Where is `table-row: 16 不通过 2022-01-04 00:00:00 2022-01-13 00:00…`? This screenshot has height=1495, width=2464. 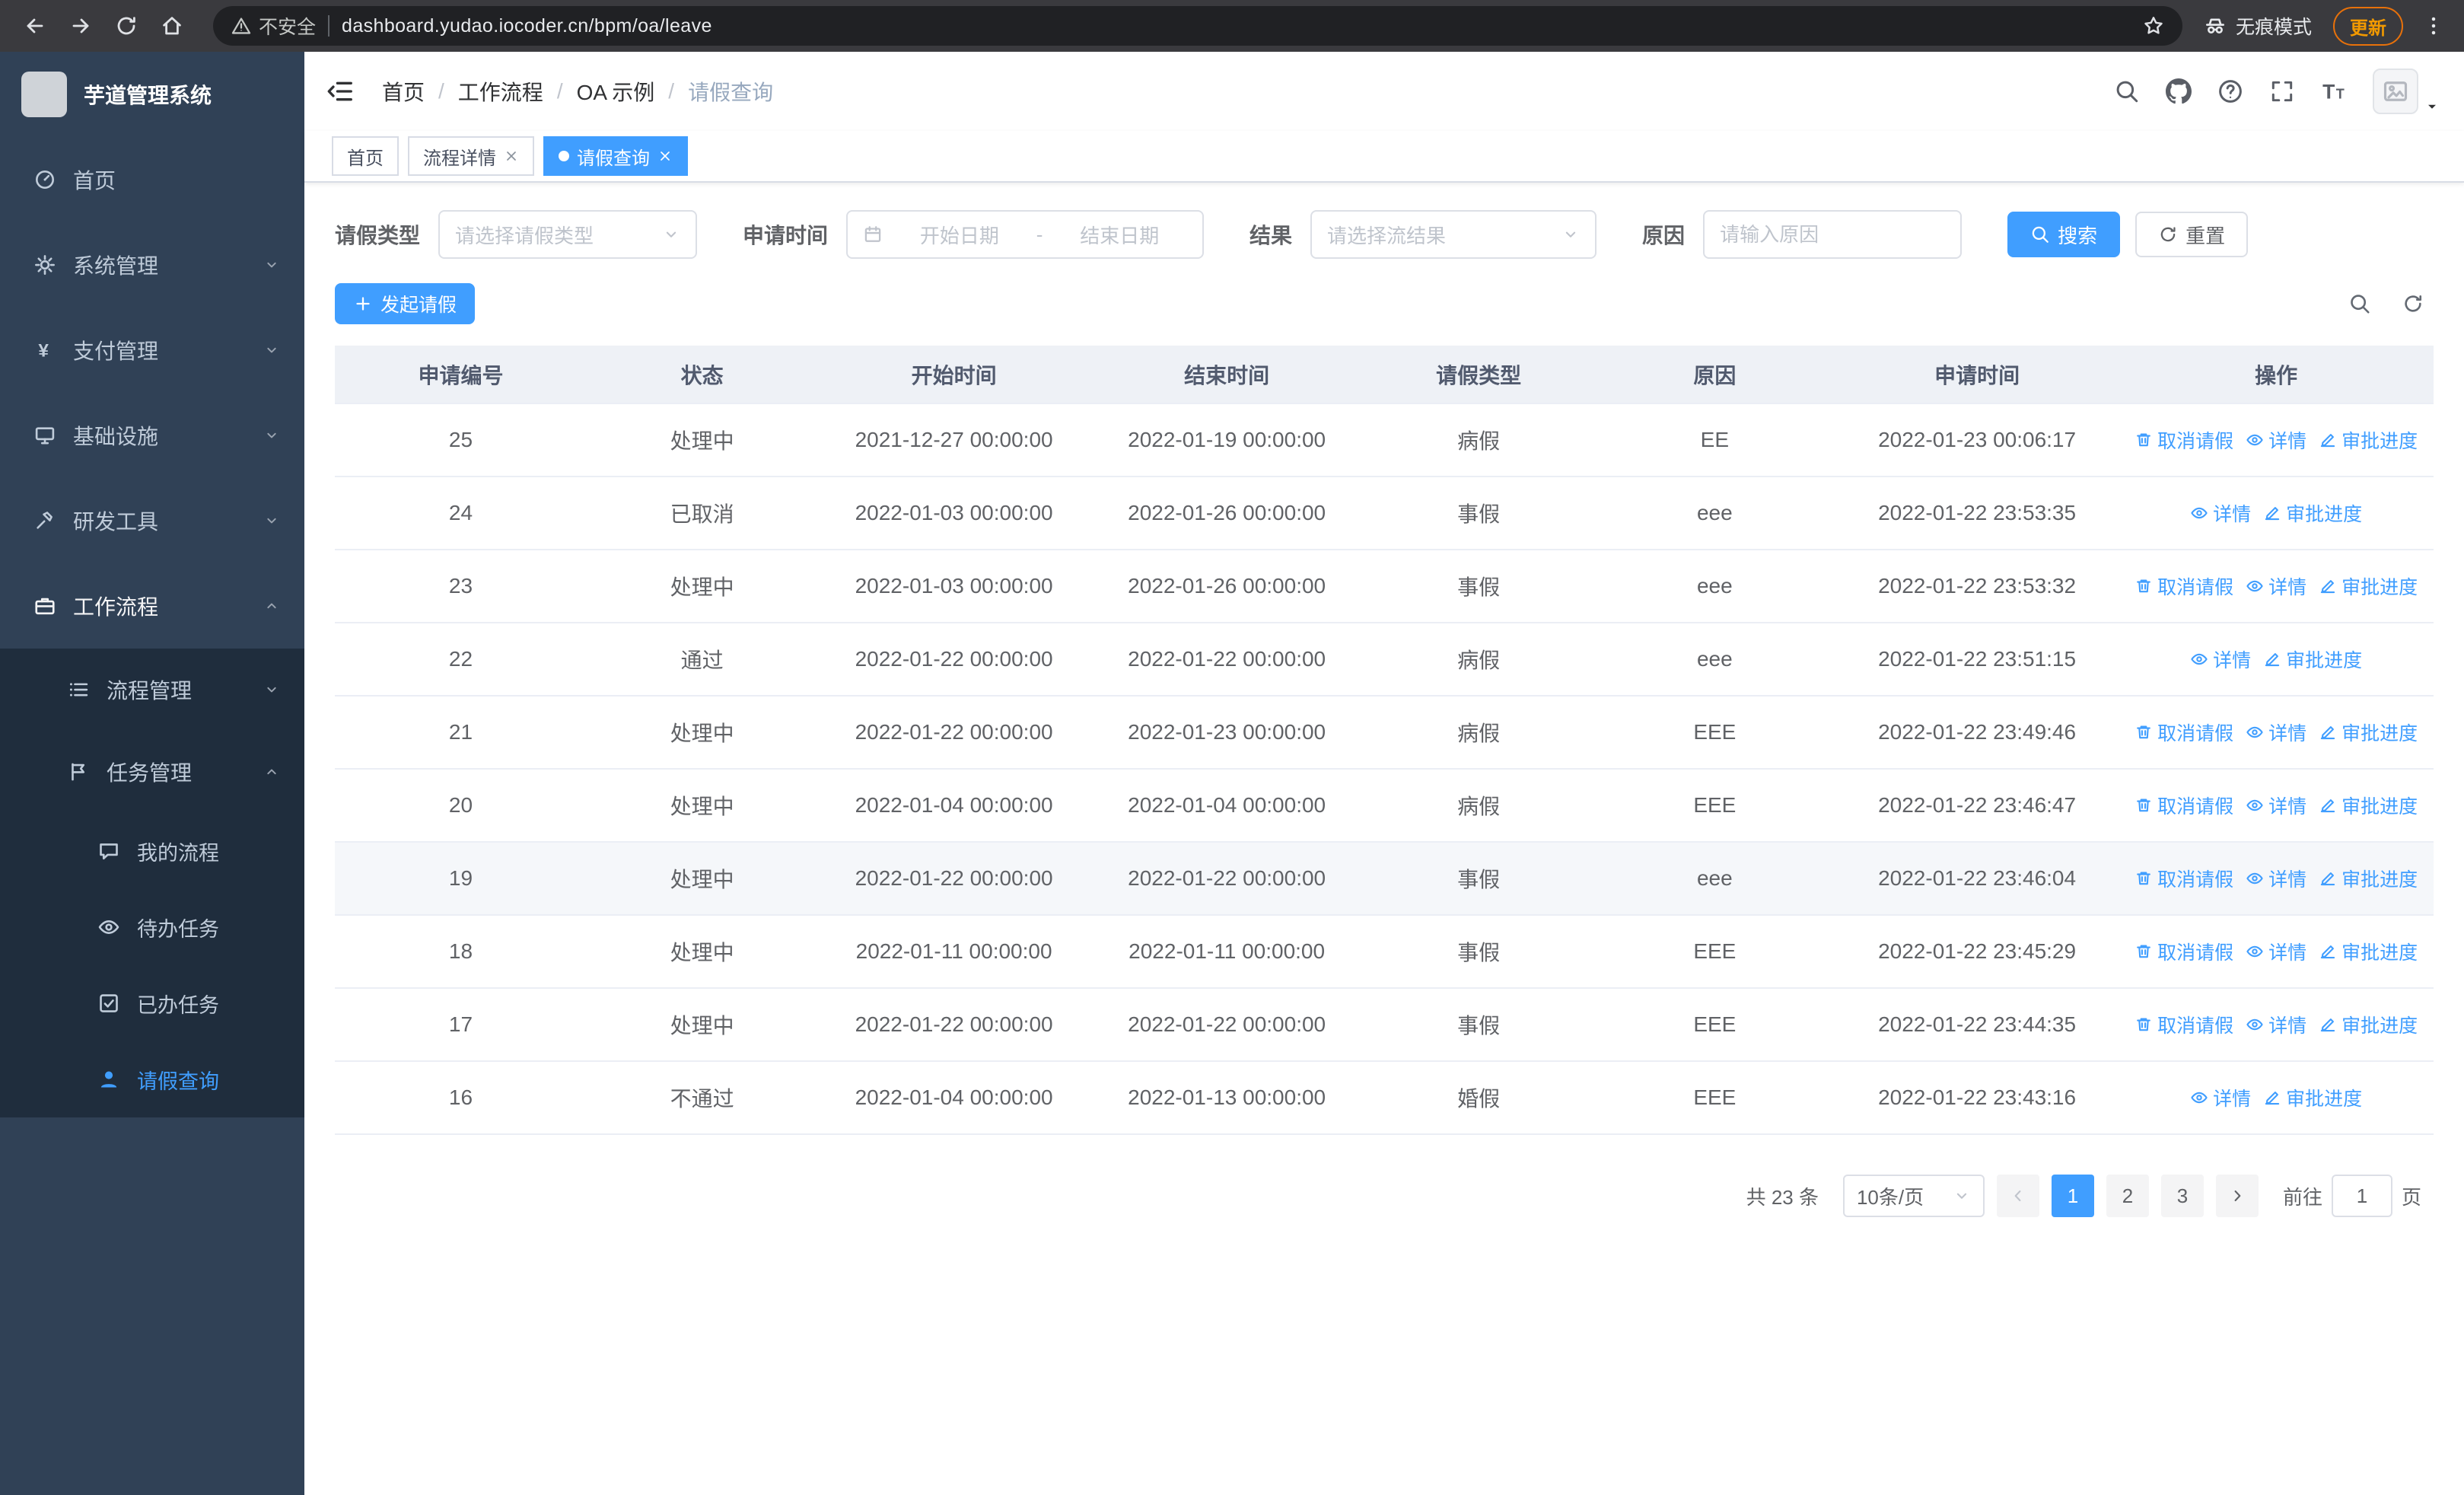 table-row: 16 不通过 2022-01-04 00:00:00 2022-01-13 00:00… is located at coordinates (1384, 1098).